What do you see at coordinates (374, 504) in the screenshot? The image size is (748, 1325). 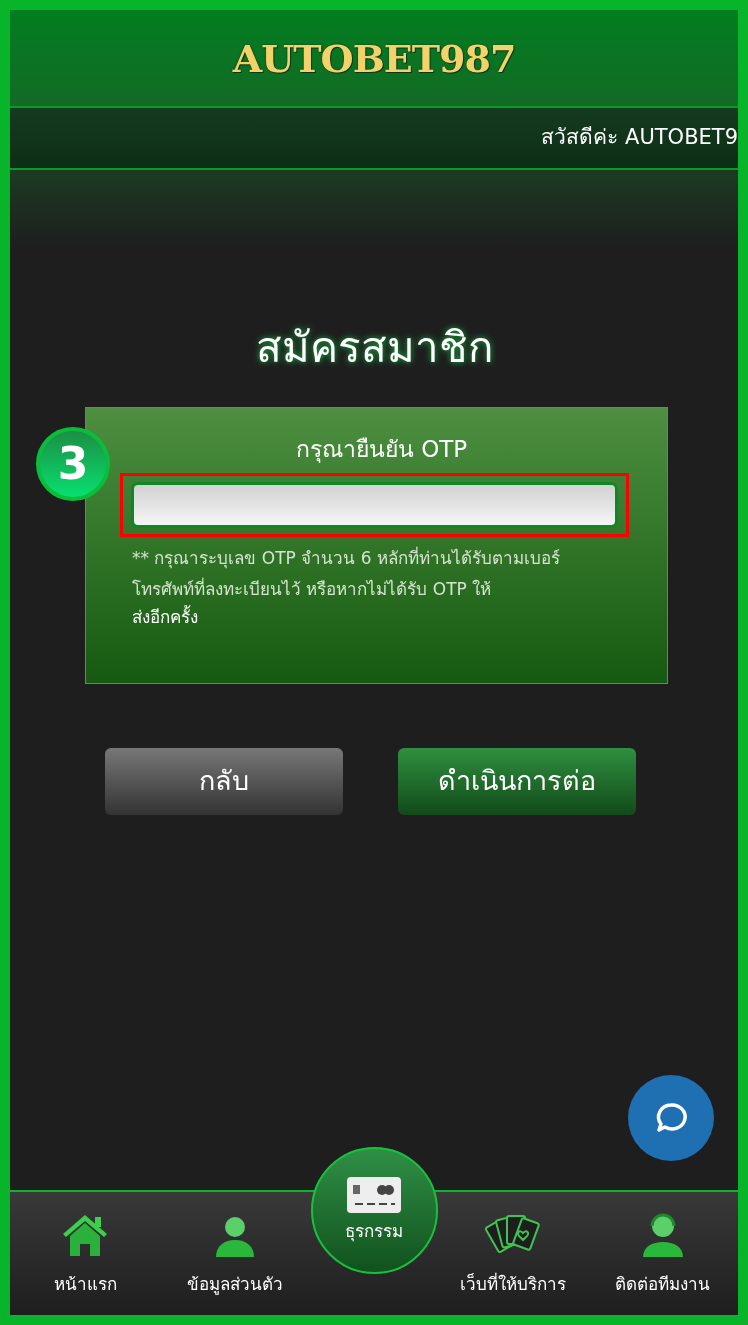 I see `otp-input` at bounding box center [374, 504].